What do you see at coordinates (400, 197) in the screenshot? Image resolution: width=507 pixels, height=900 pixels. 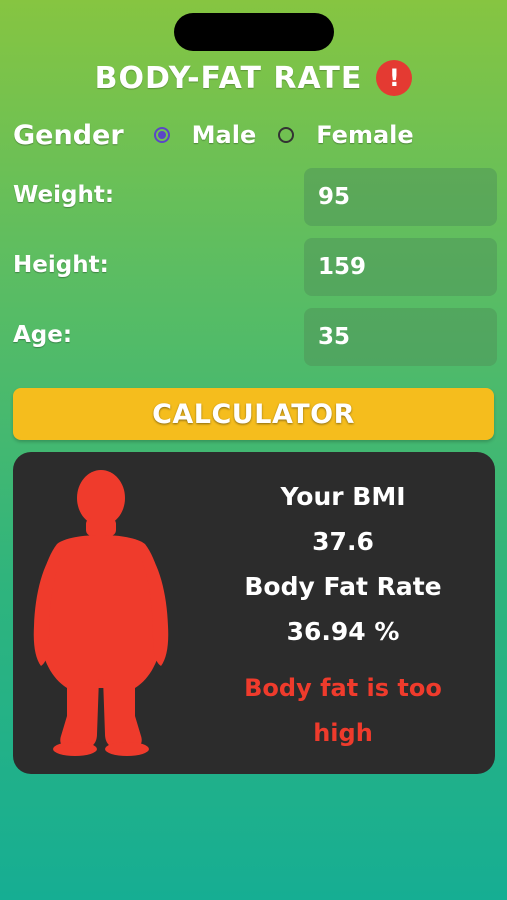 I see `weight-input: 95` at bounding box center [400, 197].